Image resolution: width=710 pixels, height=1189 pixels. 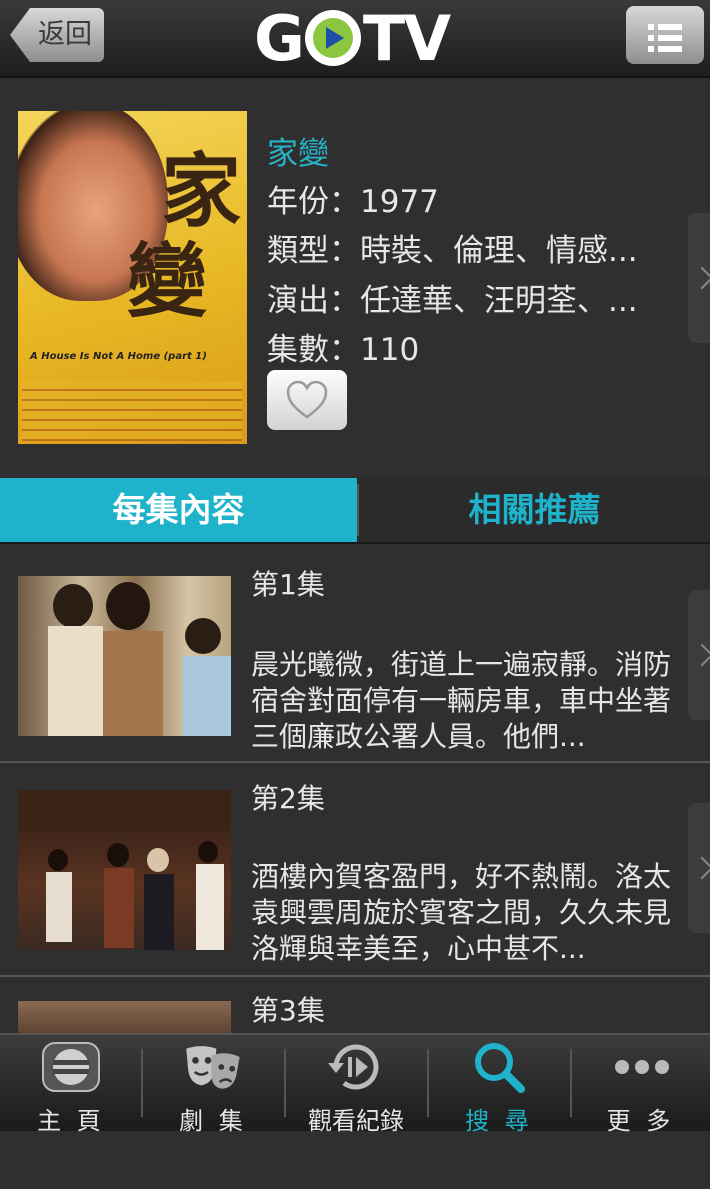 I want to click on bottom-navigation: 主 頁 劇 集 觀看紀錄 搜 尋 更 多, so click(x=355, y=1084).